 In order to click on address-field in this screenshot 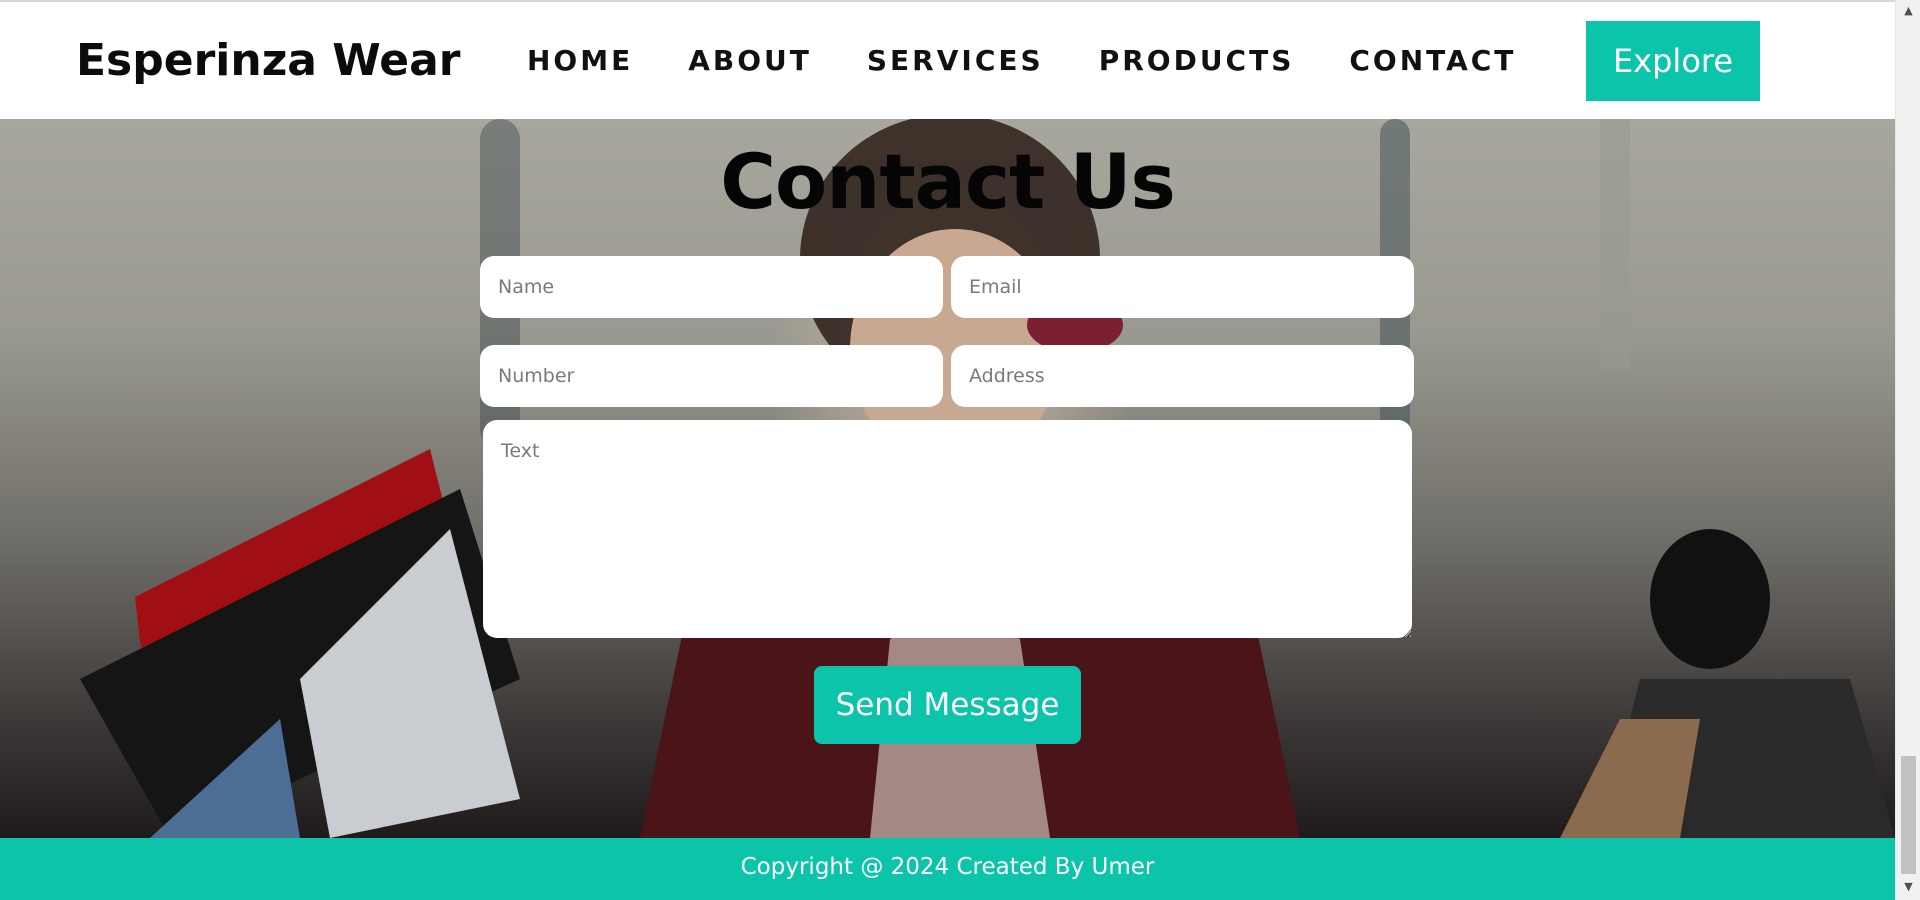, I will do `click(1182, 376)`.